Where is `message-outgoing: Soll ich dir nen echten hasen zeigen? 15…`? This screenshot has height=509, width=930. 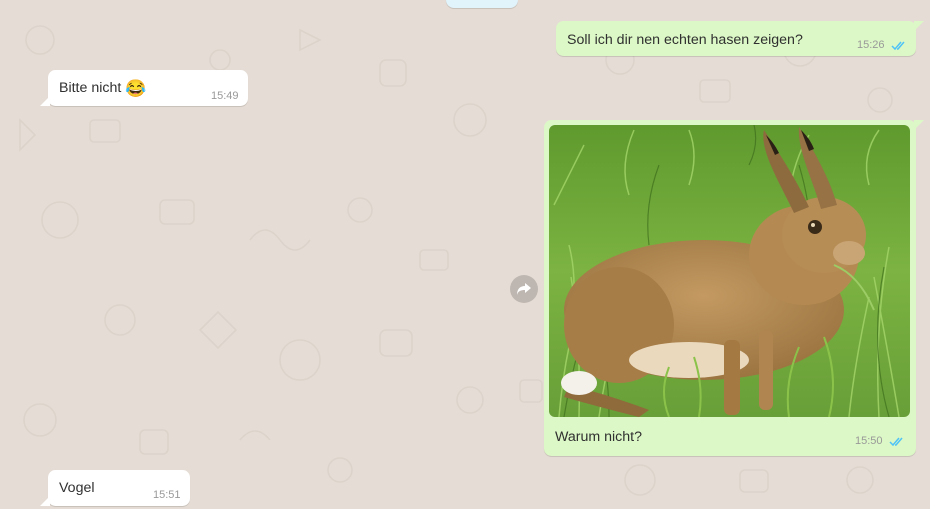
message-outgoing: Soll ich dir nen echten hasen zeigen? 15… is located at coordinates (740, 38).